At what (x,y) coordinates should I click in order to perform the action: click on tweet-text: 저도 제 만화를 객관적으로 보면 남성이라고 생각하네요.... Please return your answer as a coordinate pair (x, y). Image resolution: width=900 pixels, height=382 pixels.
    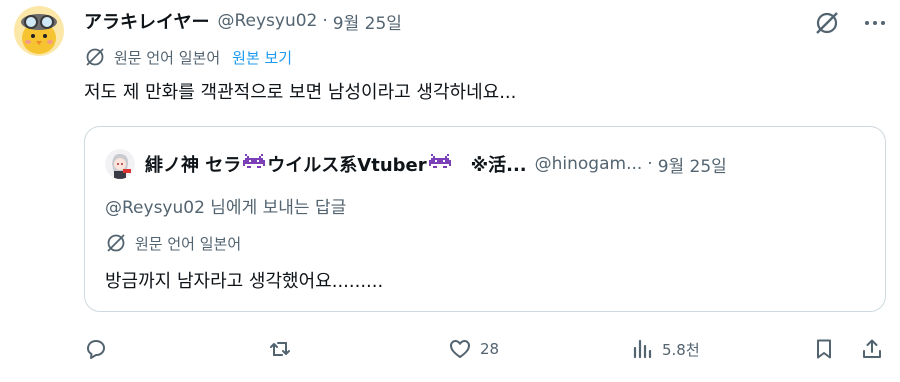
    Looking at the image, I should click on (300, 92).